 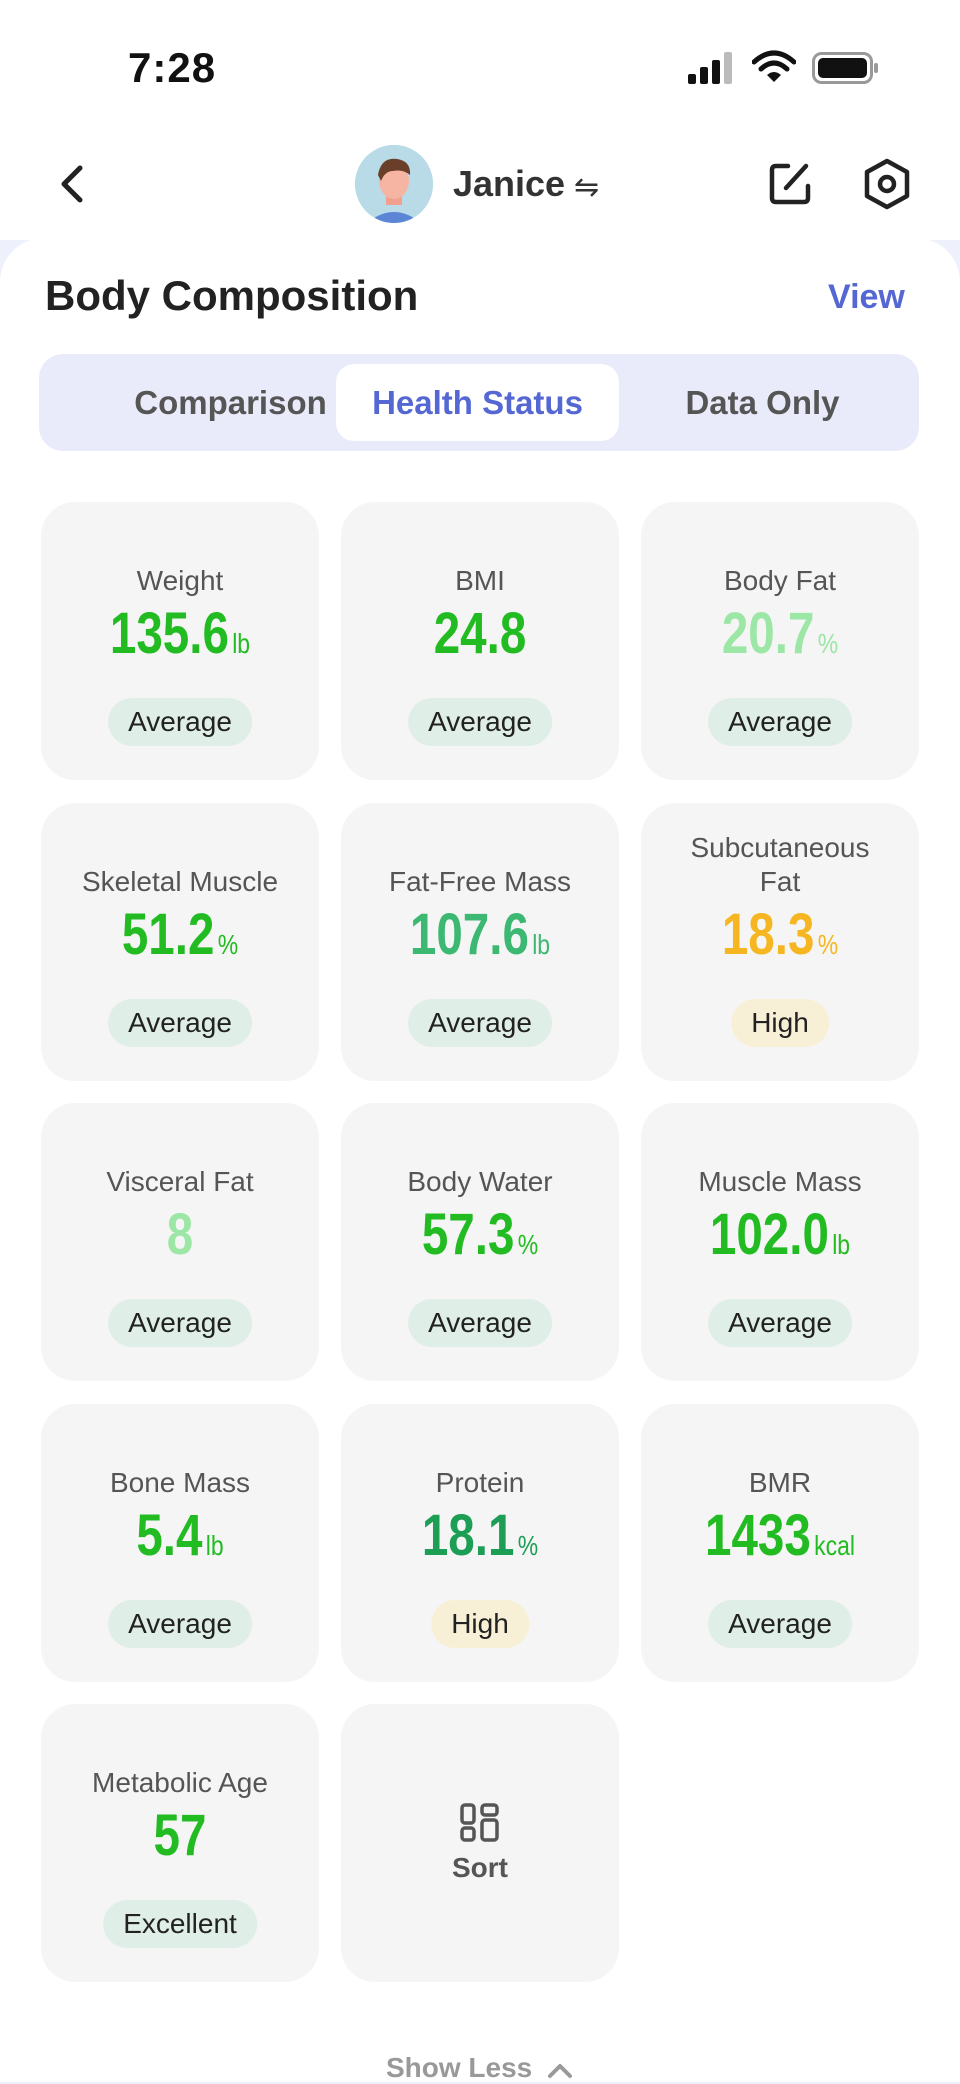 I want to click on metric-number: 102.0, so click(x=769, y=1234).